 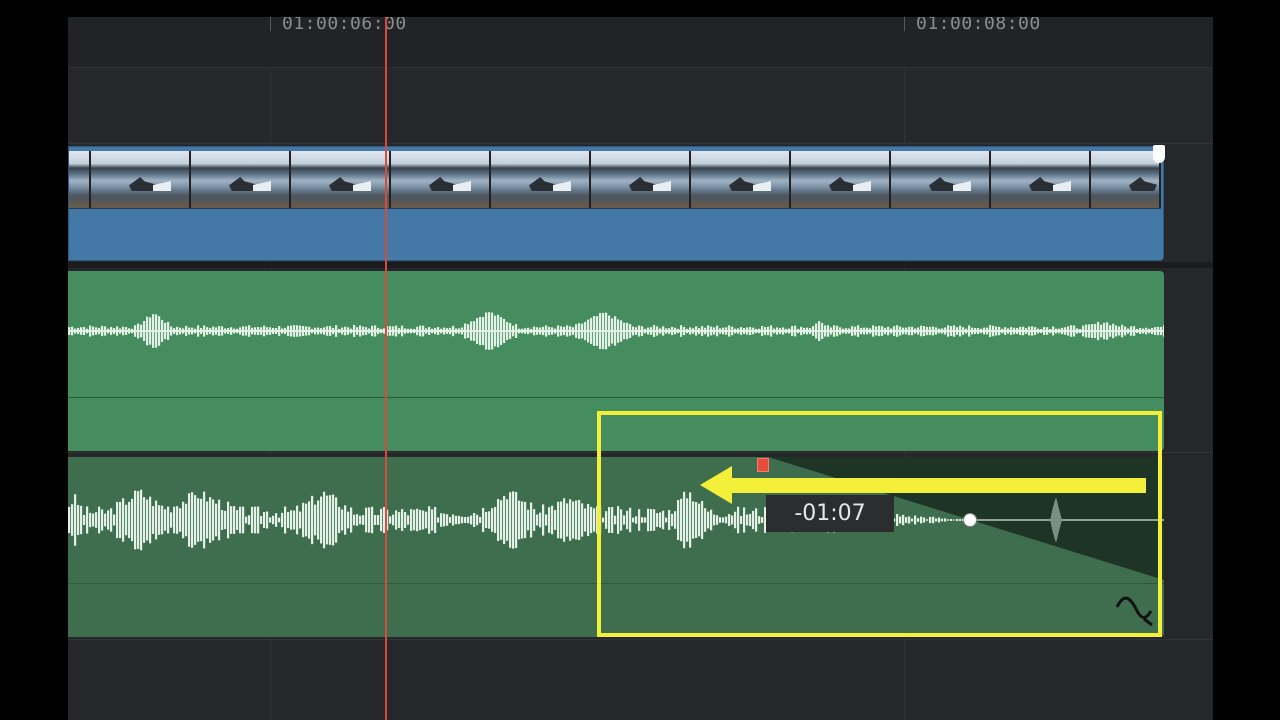 What do you see at coordinates (640, 42) in the screenshot?
I see `timecode-ruler: 01:00:06:00 01:00:08:00` at bounding box center [640, 42].